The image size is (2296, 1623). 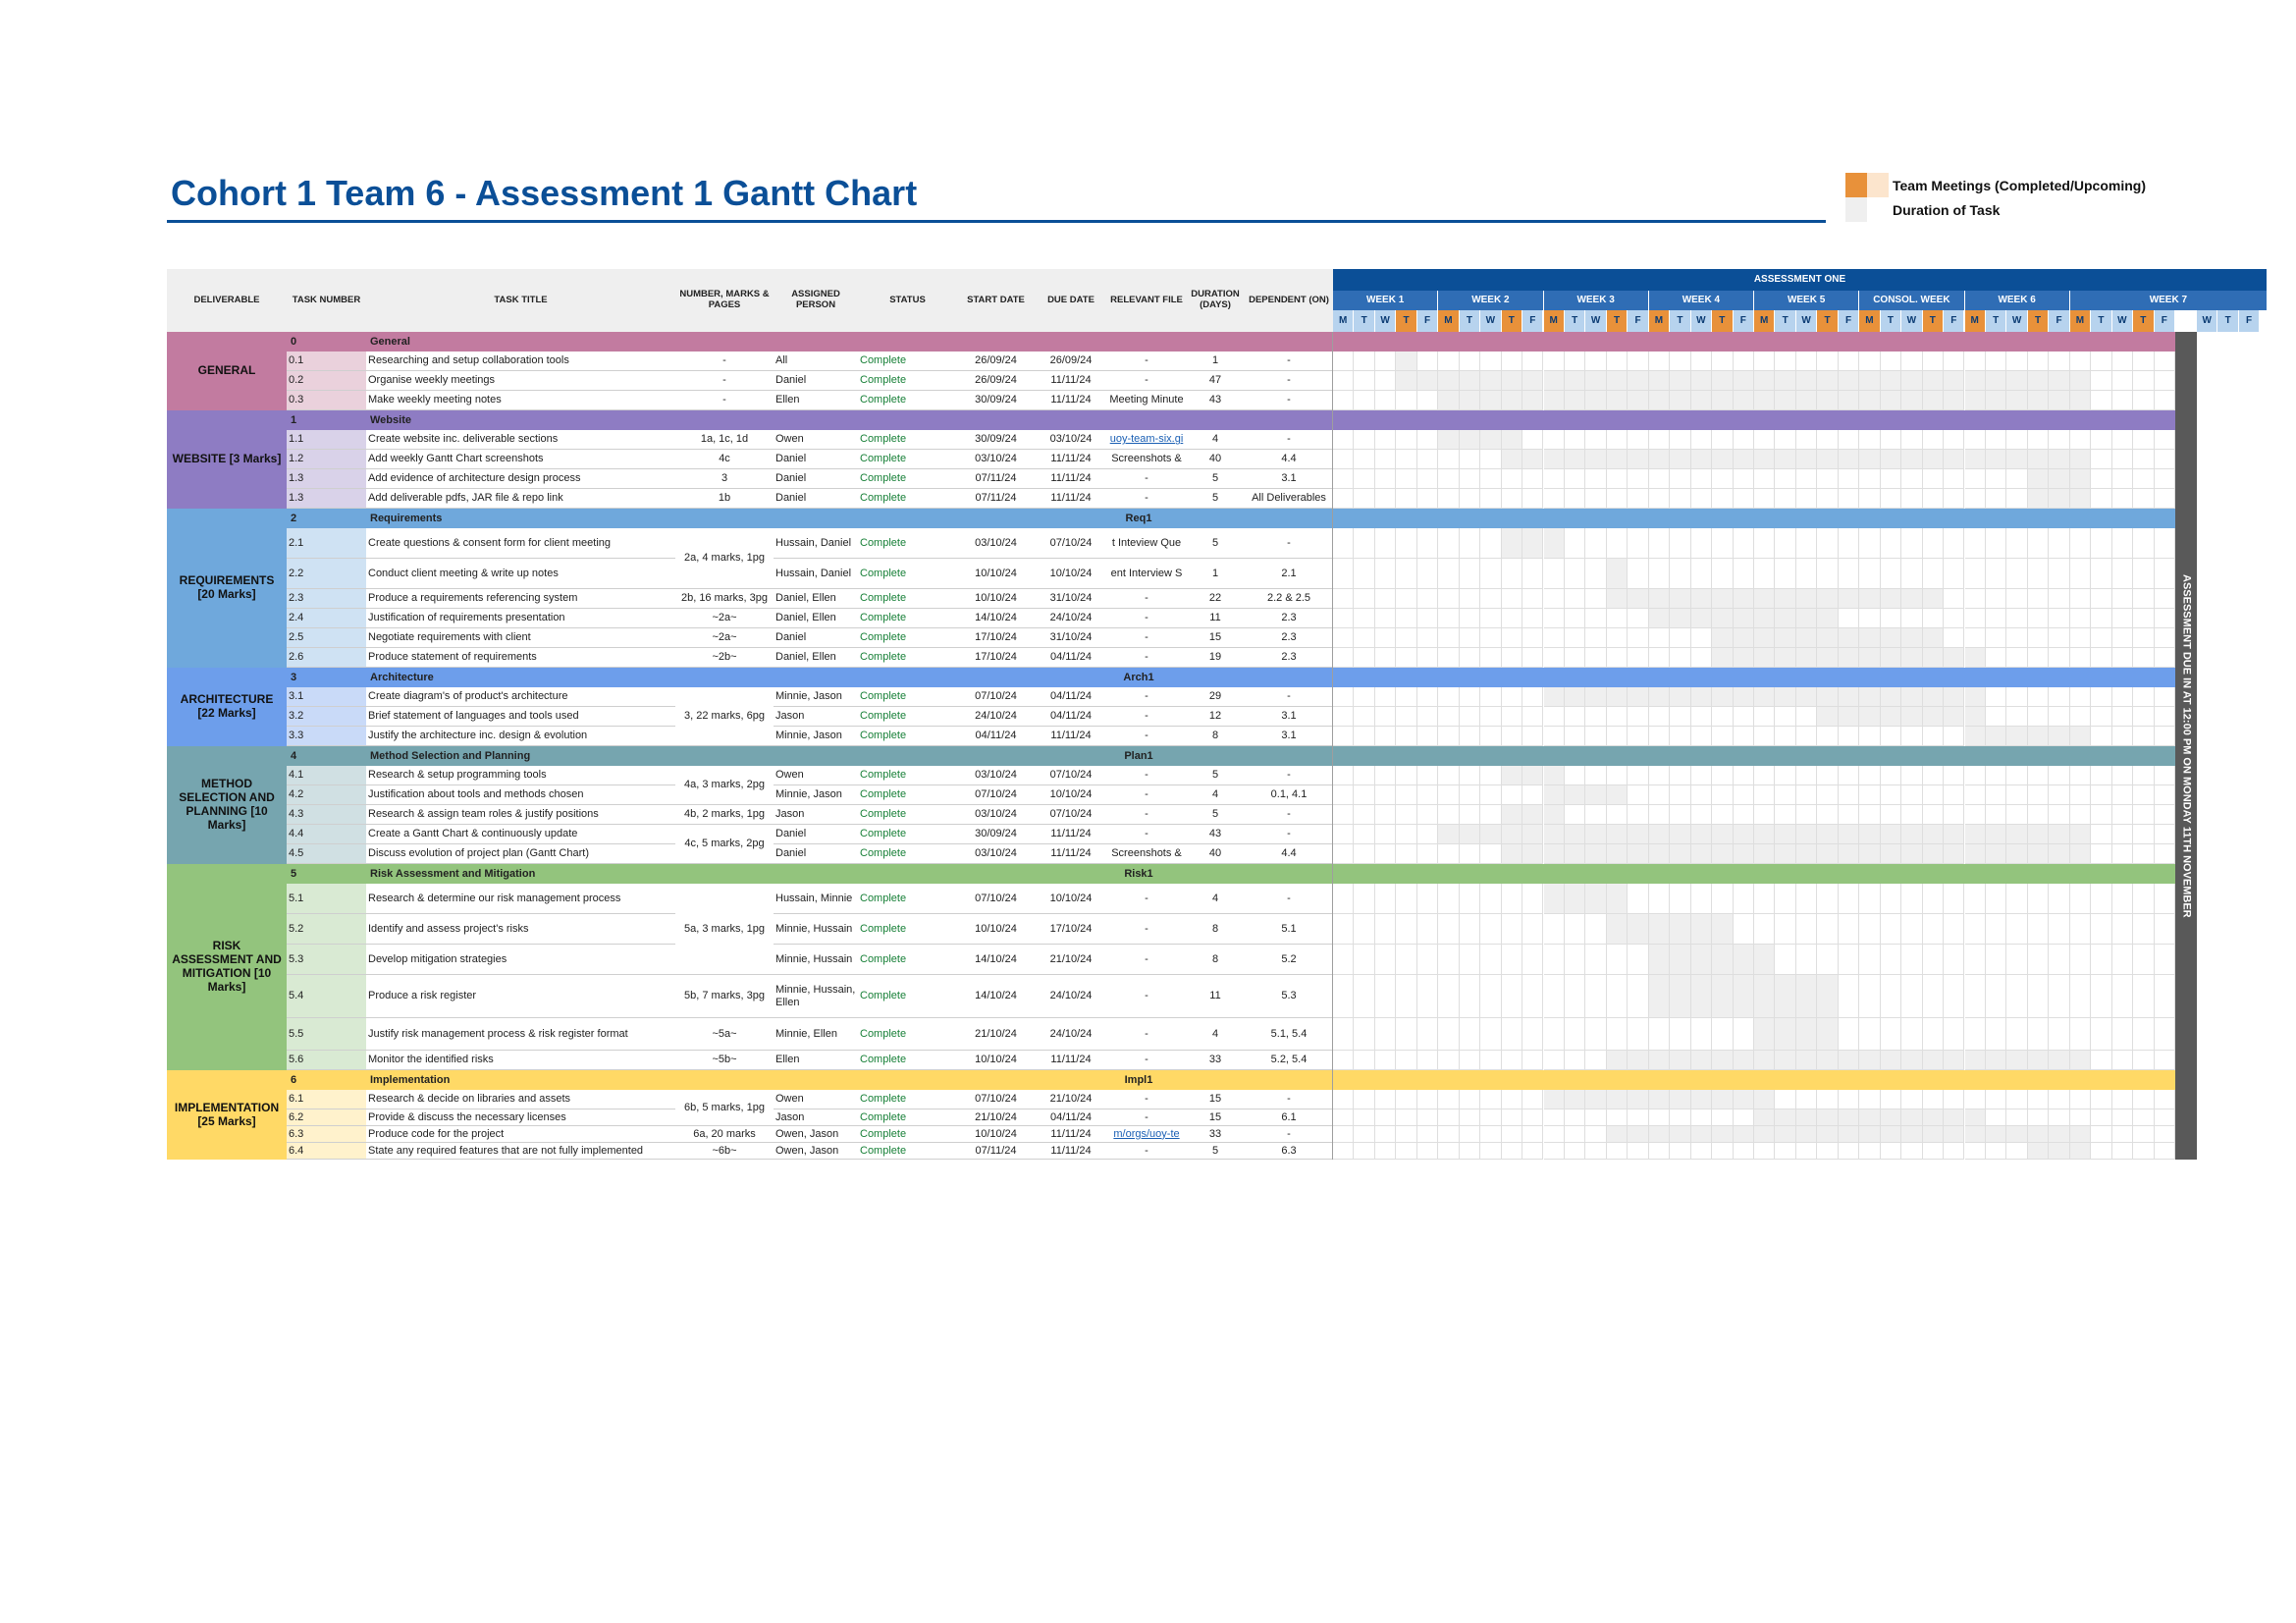 What do you see at coordinates (406, 518) in the screenshot?
I see `section-title: Requirements` at bounding box center [406, 518].